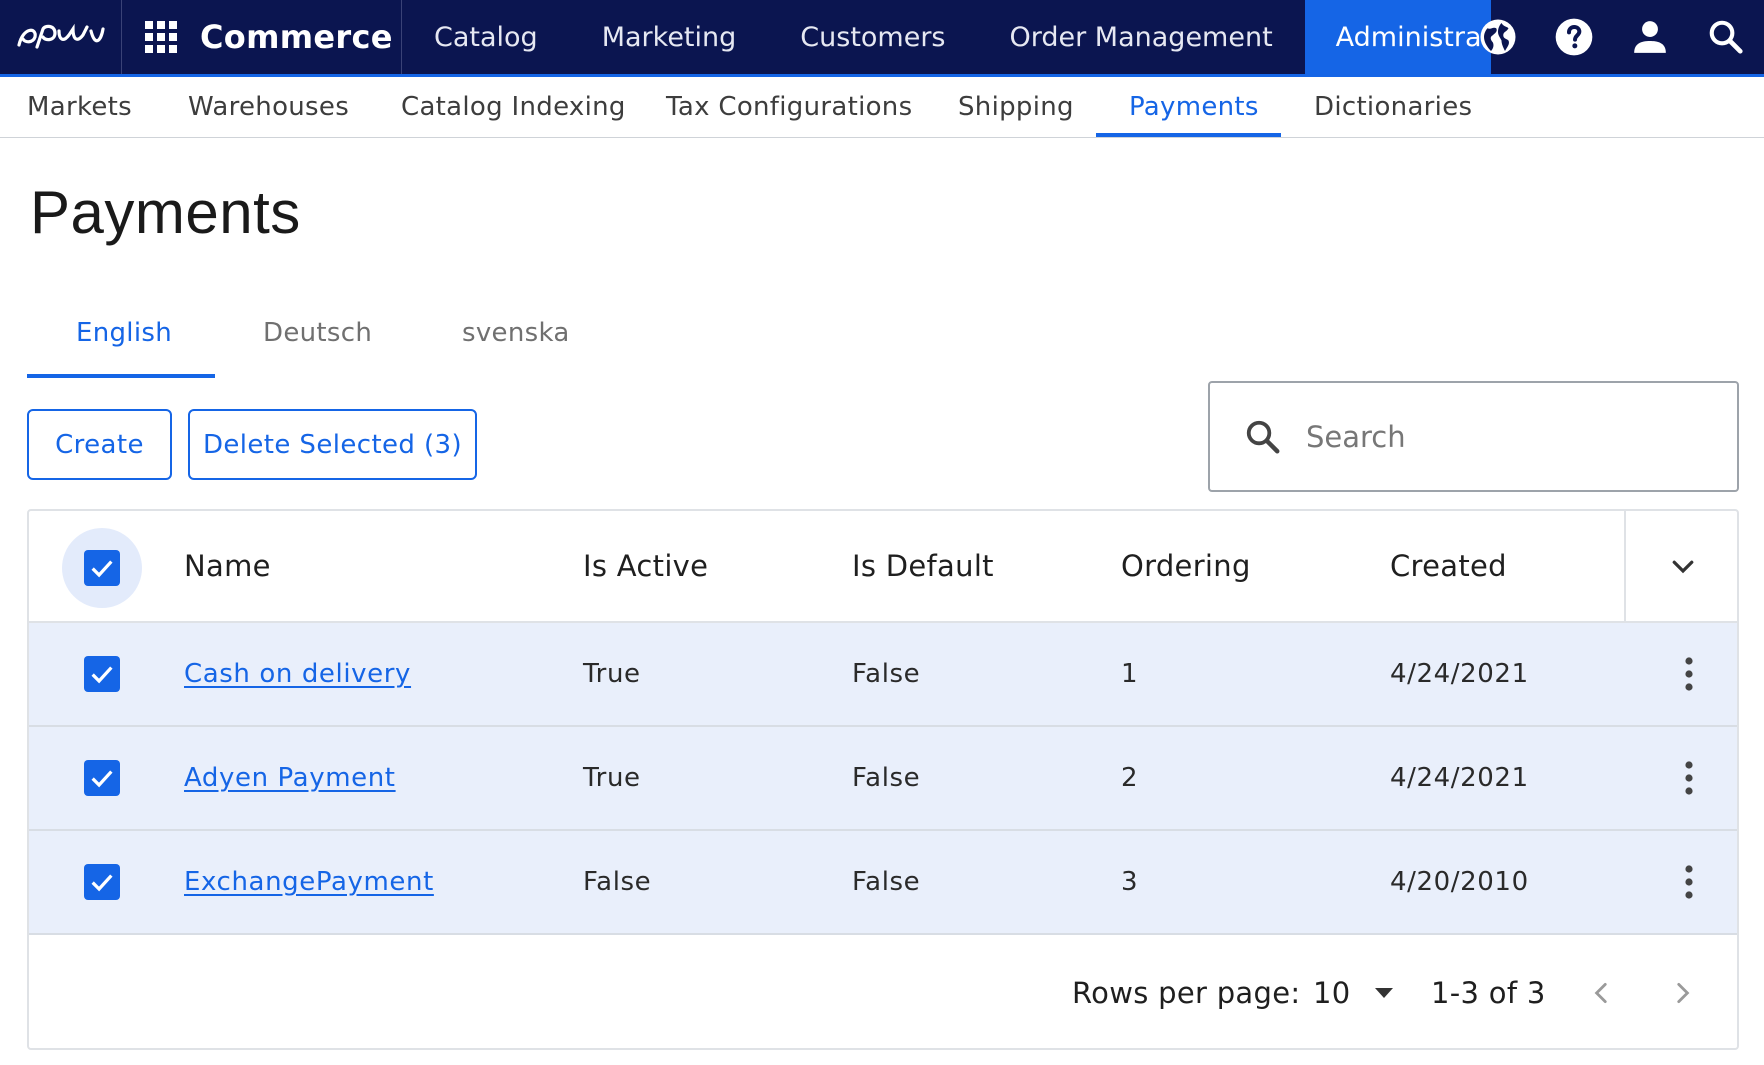 The height and width of the screenshot is (1065, 1764). I want to click on column-header-created: Created, so click(1448, 566).